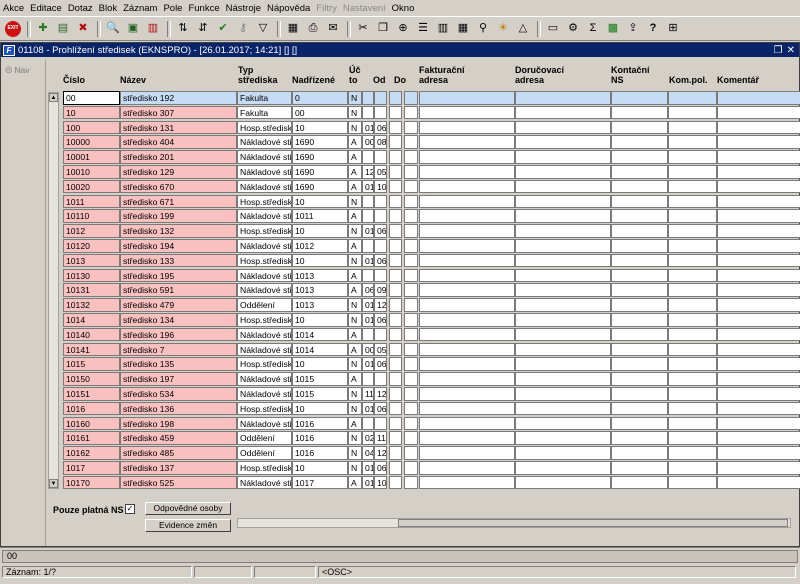  What do you see at coordinates (320, 275) in the screenshot?
I see `cell-nadrizene: 1013` at bounding box center [320, 275].